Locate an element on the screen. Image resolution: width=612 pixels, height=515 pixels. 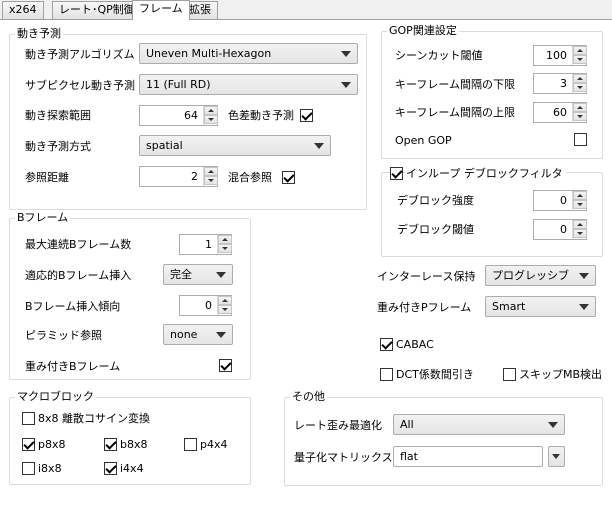
subpel-value: 11 (Full RD) is located at coordinates (178, 84).